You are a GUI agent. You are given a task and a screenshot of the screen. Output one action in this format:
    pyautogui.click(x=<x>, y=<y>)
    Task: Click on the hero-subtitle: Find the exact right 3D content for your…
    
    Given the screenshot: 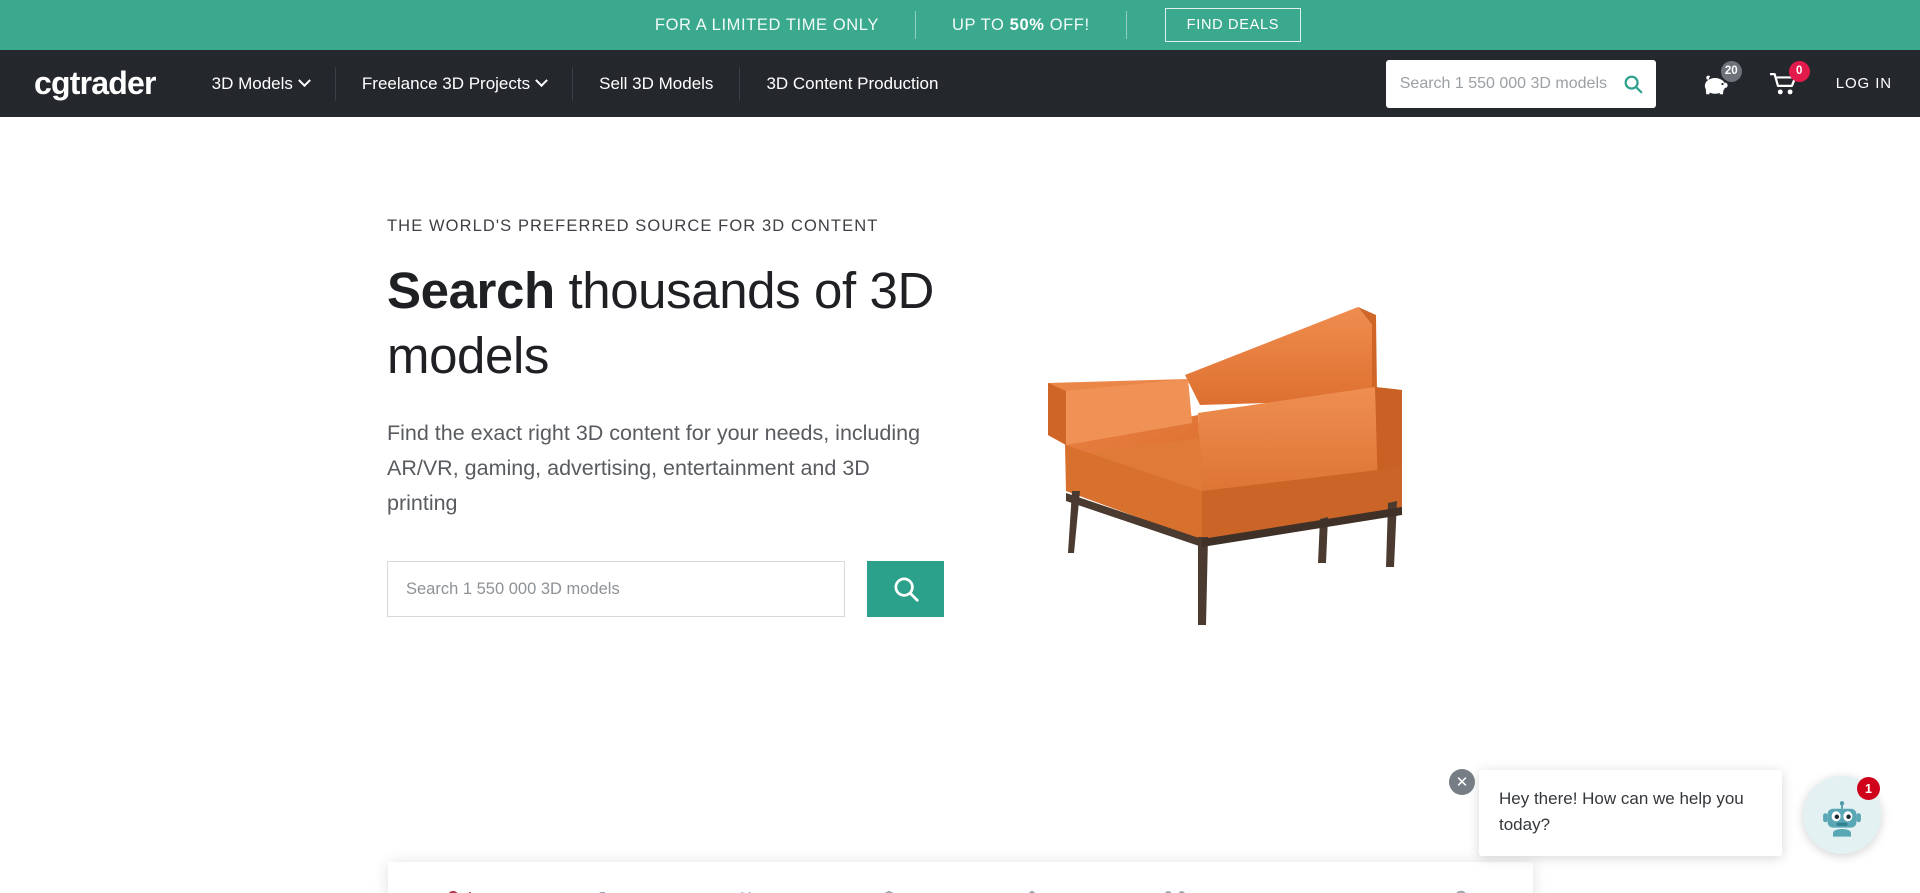 What is the action you would take?
    pyautogui.click(x=654, y=468)
    